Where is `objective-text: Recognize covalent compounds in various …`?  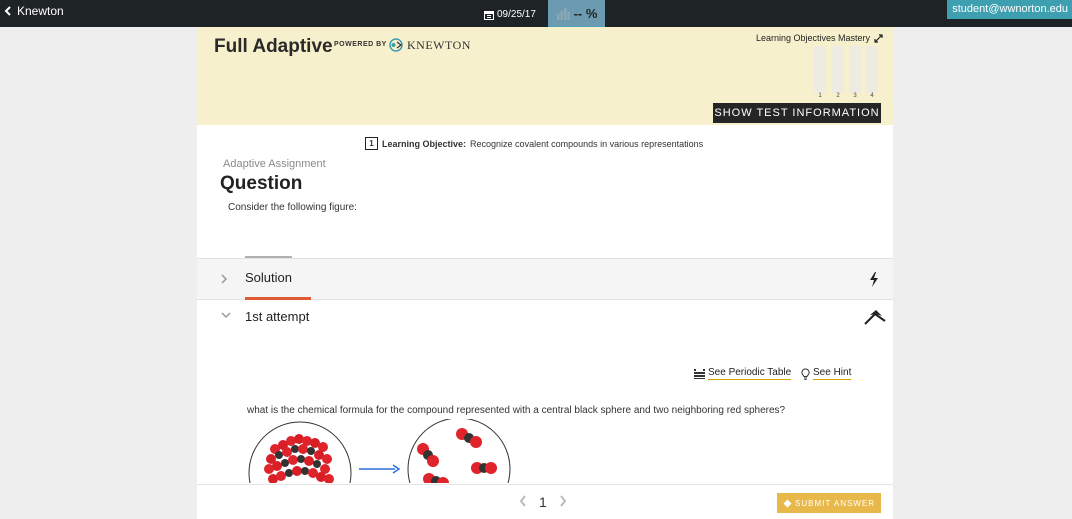 objective-text: Recognize covalent compounds in various … is located at coordinates (587, 143).